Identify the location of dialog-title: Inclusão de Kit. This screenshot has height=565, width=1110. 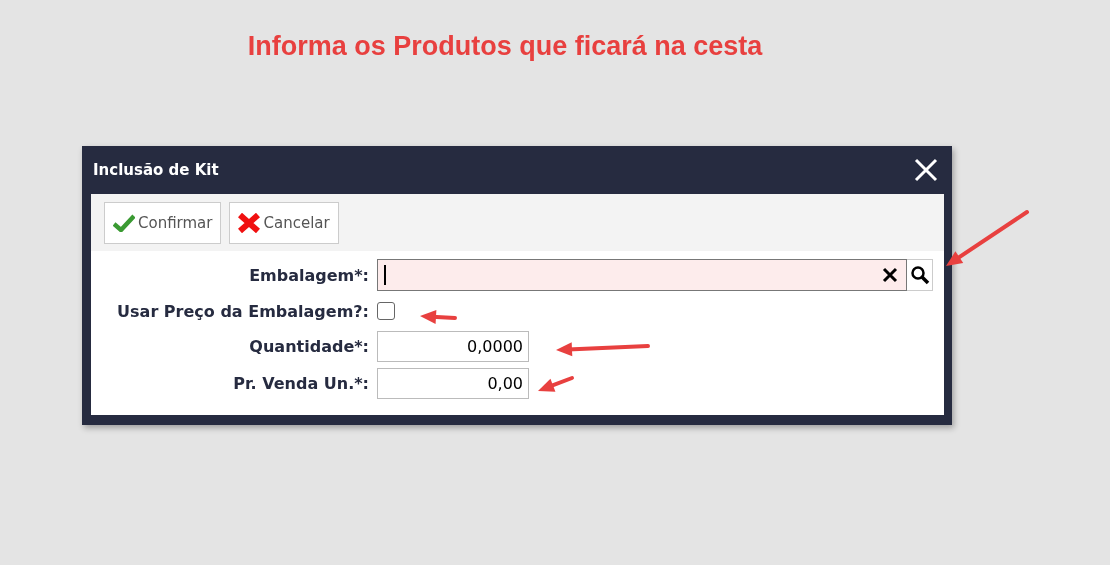
(156, 170).